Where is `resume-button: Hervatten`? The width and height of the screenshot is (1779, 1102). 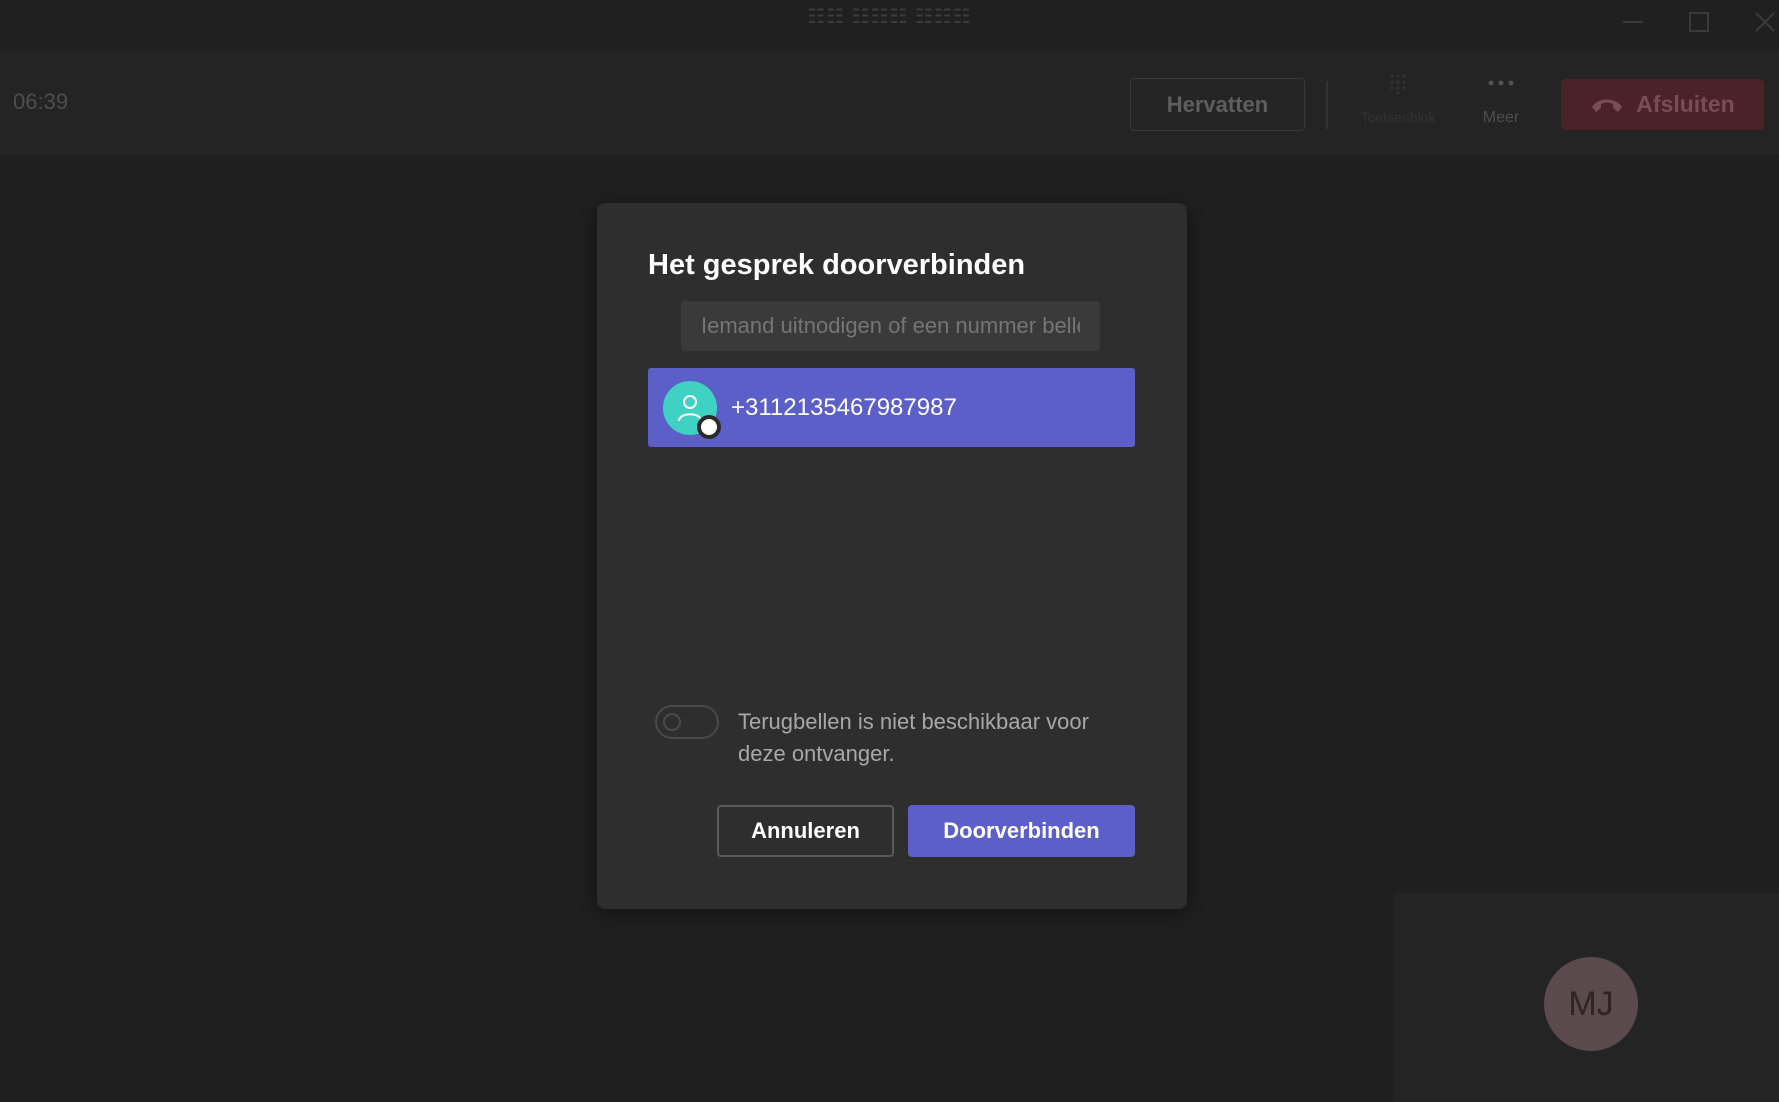 resume-button: Hervatten is located at coordinates (1217, 104).